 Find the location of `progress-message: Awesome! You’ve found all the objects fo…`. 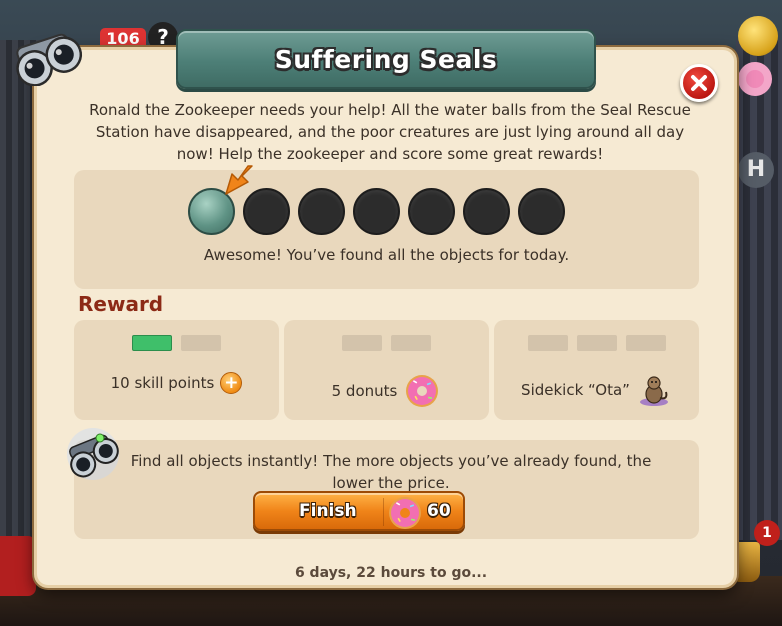

progress-message: Awesome! You’ve found all the objects fo… is located at coordinates (386, 255).